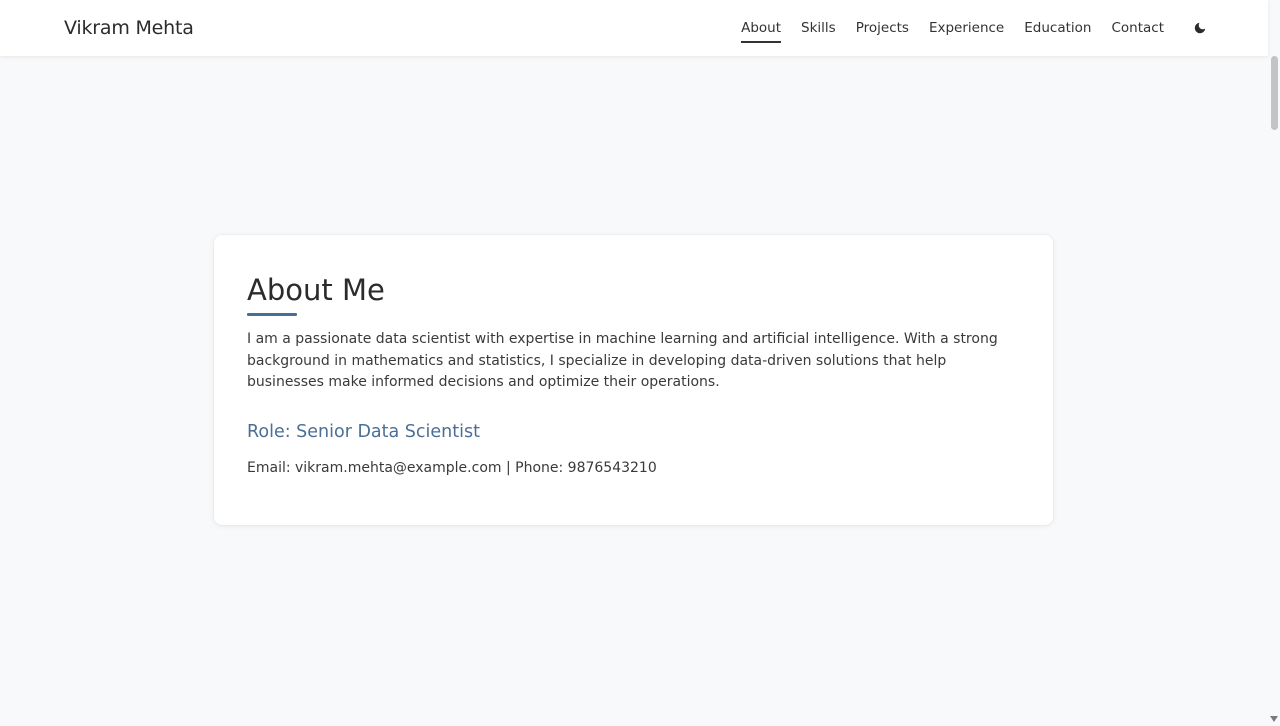  I want to click on nav-link-skills: Skills, so click(818, 28).